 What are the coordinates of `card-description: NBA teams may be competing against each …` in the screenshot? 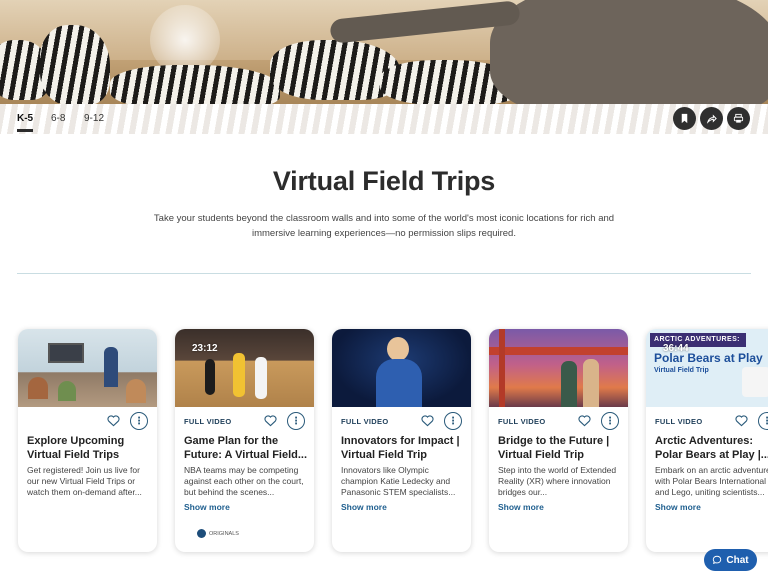 It's located at (244, 481).